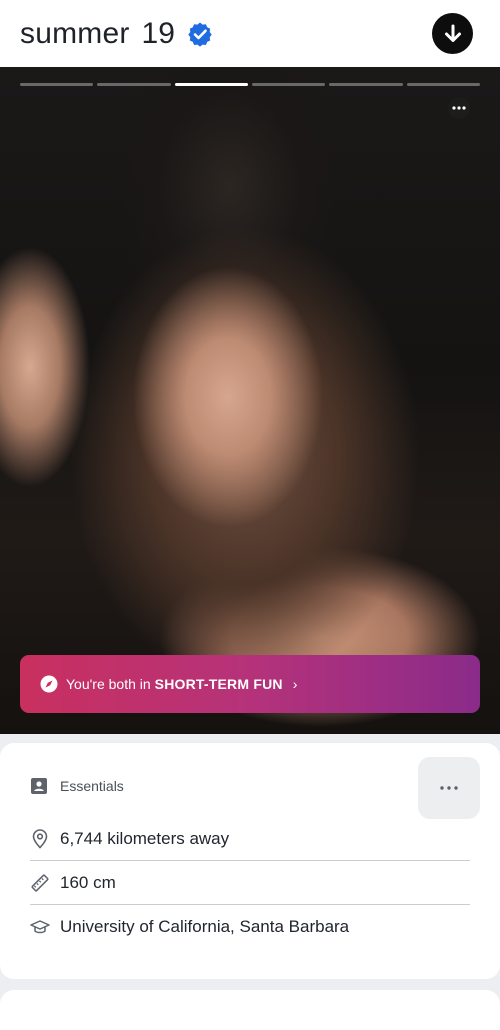  I want to click on essentials-item-height: 160 cm, so click(250, 883).